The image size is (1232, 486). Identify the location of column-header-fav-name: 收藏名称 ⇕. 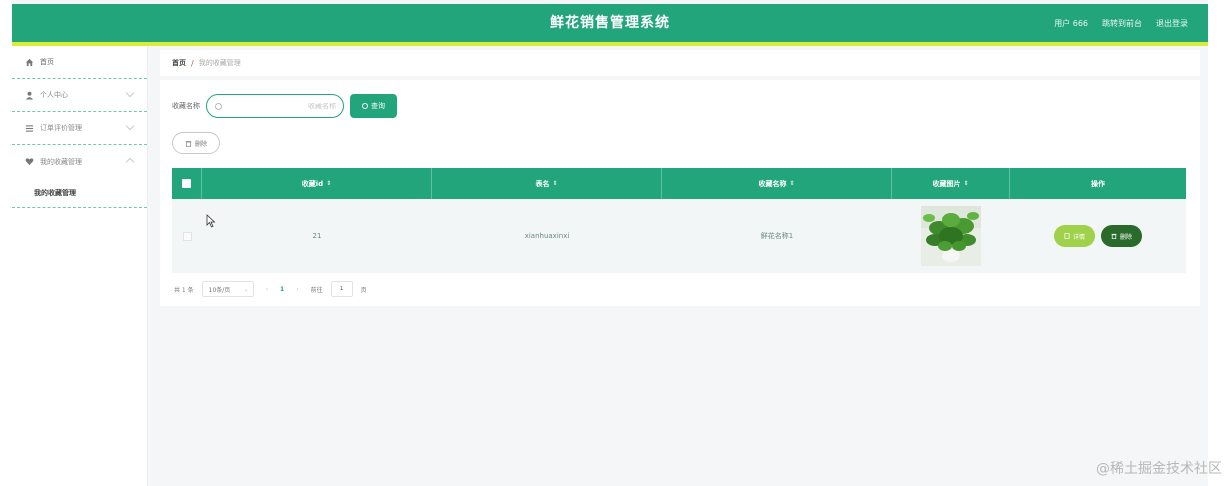
(777, 183).